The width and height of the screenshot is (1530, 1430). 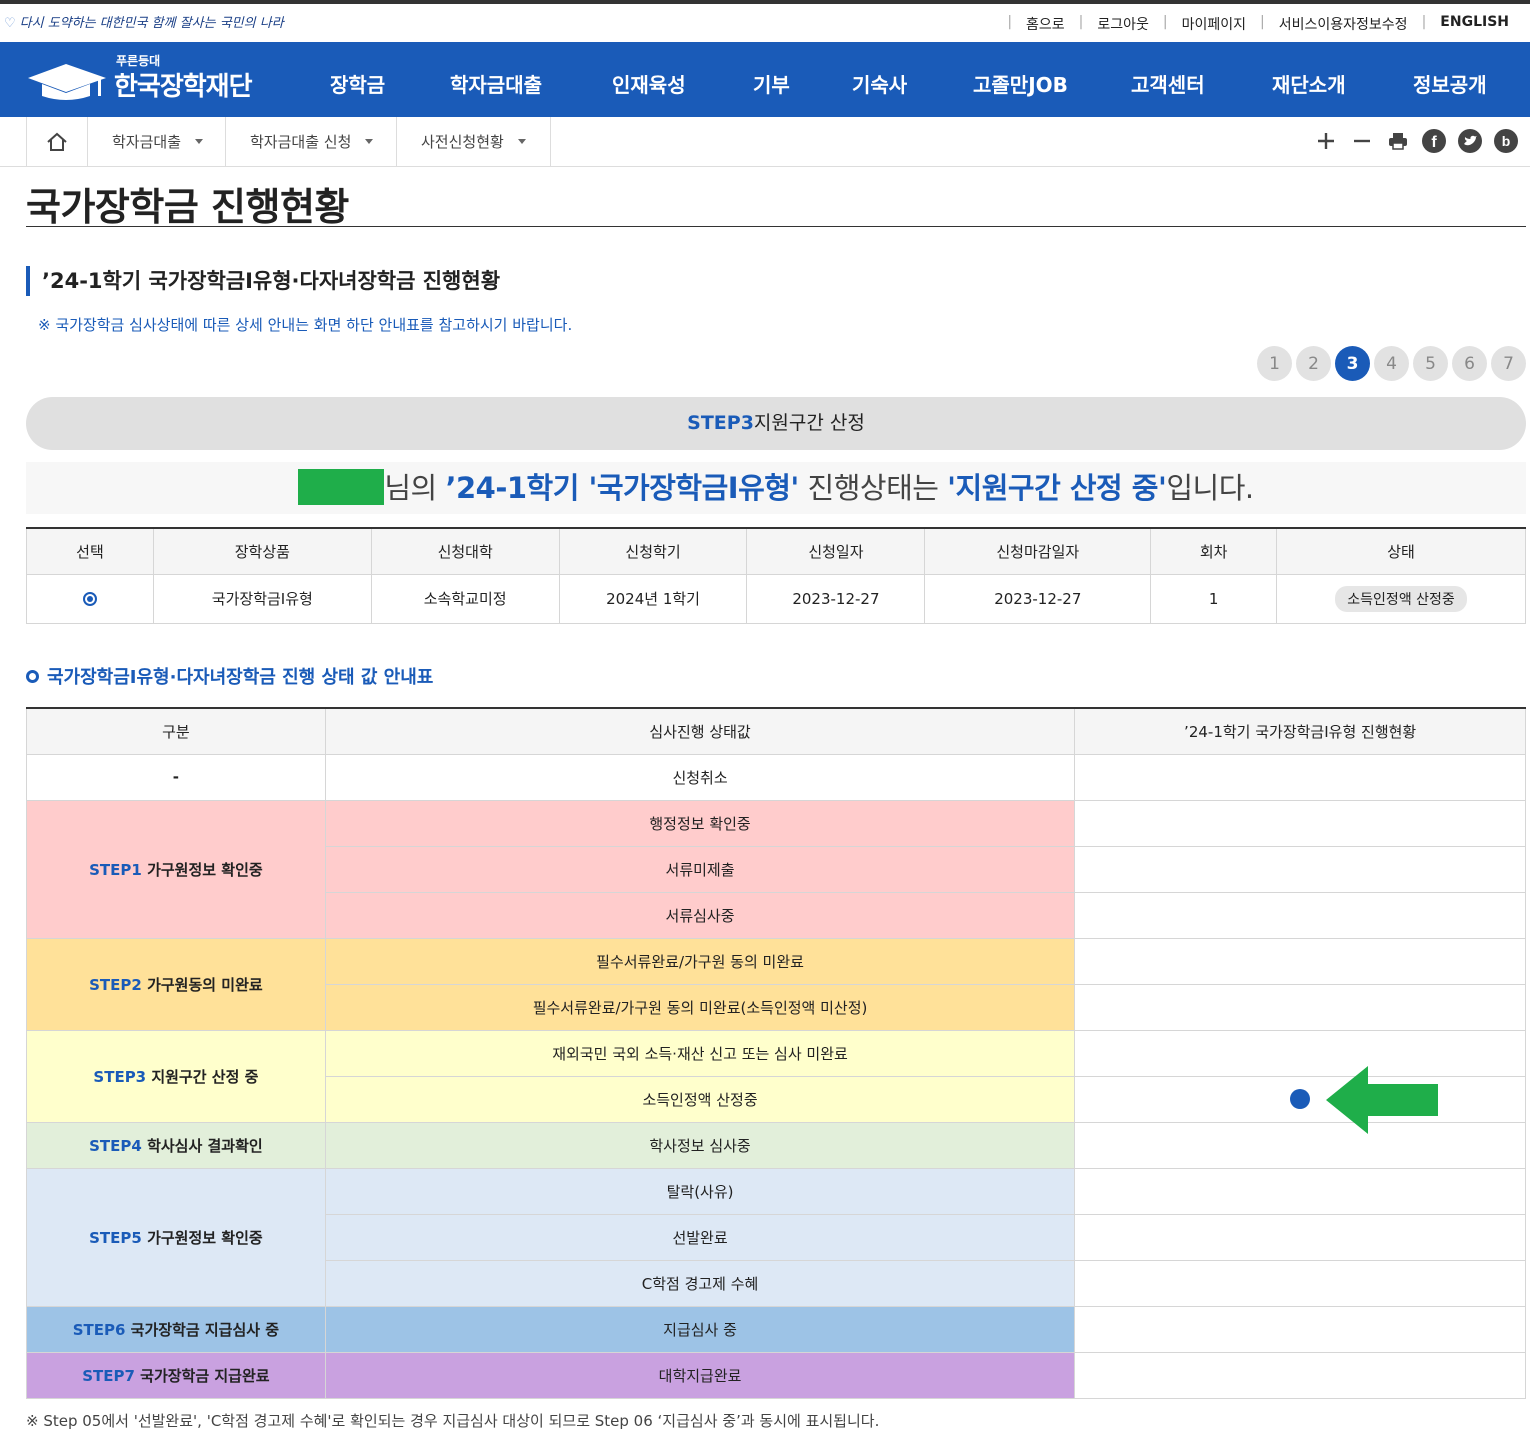 I want to click on nav-about: 재단소개, so click(x=1309, y=83).